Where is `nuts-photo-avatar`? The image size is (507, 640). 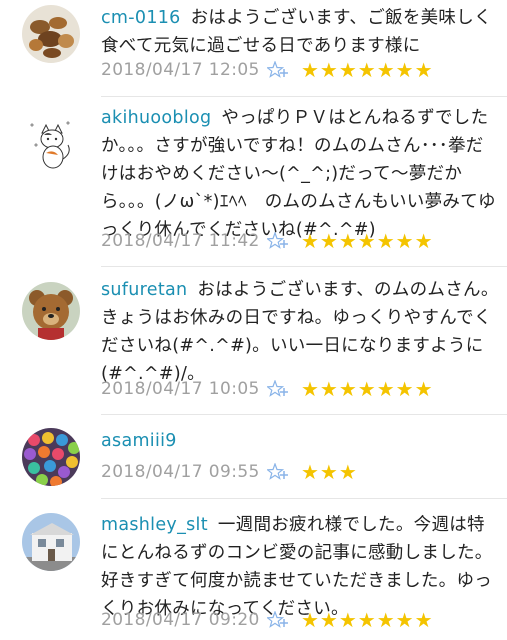
nuts-photo-avatar is located at coordinates (51, 34).